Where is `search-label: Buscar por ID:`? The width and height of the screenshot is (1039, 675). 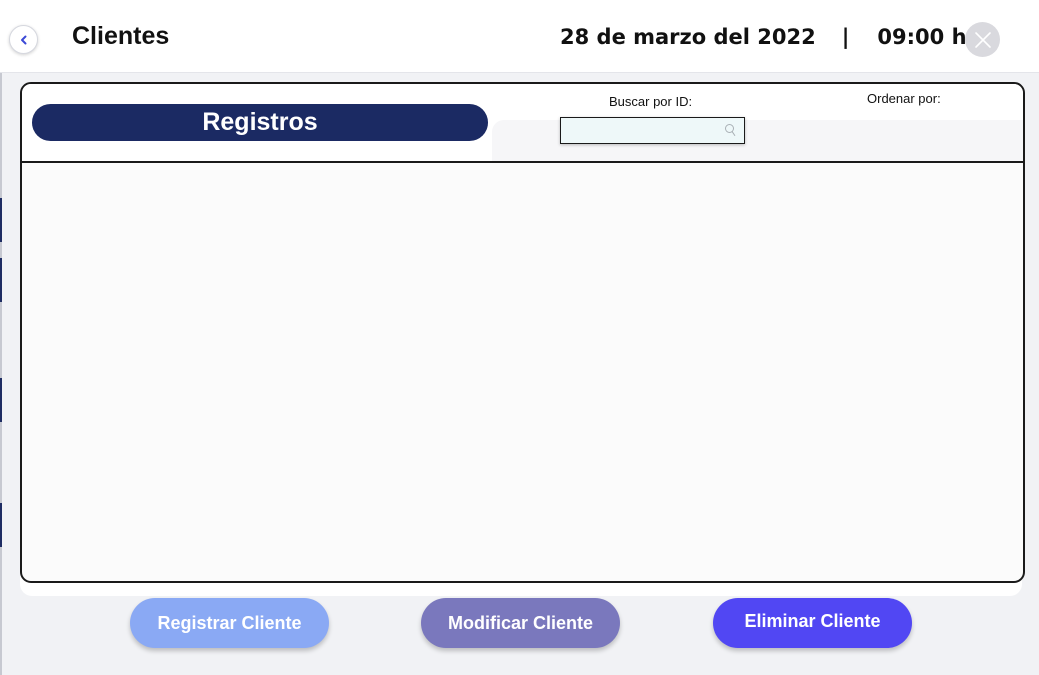
search-label: Buscar por ID: is located at coordinates (651, 101).